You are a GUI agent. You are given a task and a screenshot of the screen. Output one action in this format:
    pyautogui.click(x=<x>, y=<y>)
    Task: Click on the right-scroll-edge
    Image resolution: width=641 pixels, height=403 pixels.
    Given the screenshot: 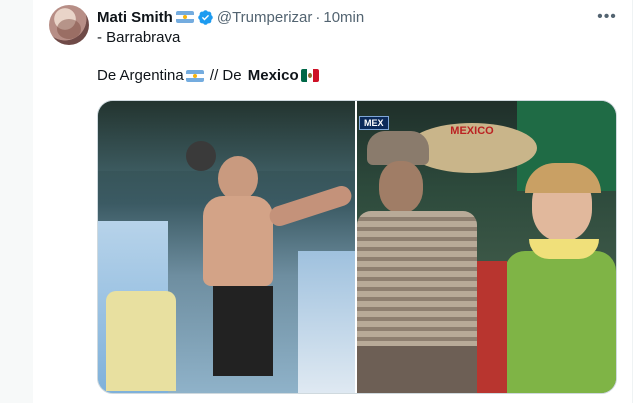 What is the action you would take?
    pyautogui.click(x=636, y=201)
    